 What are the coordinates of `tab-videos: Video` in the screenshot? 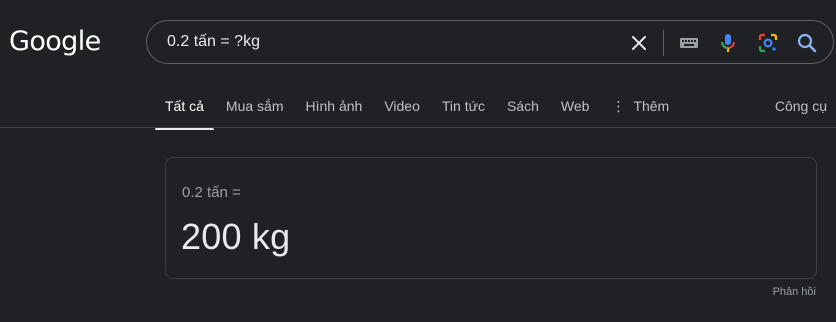 It's located at (402, 103).